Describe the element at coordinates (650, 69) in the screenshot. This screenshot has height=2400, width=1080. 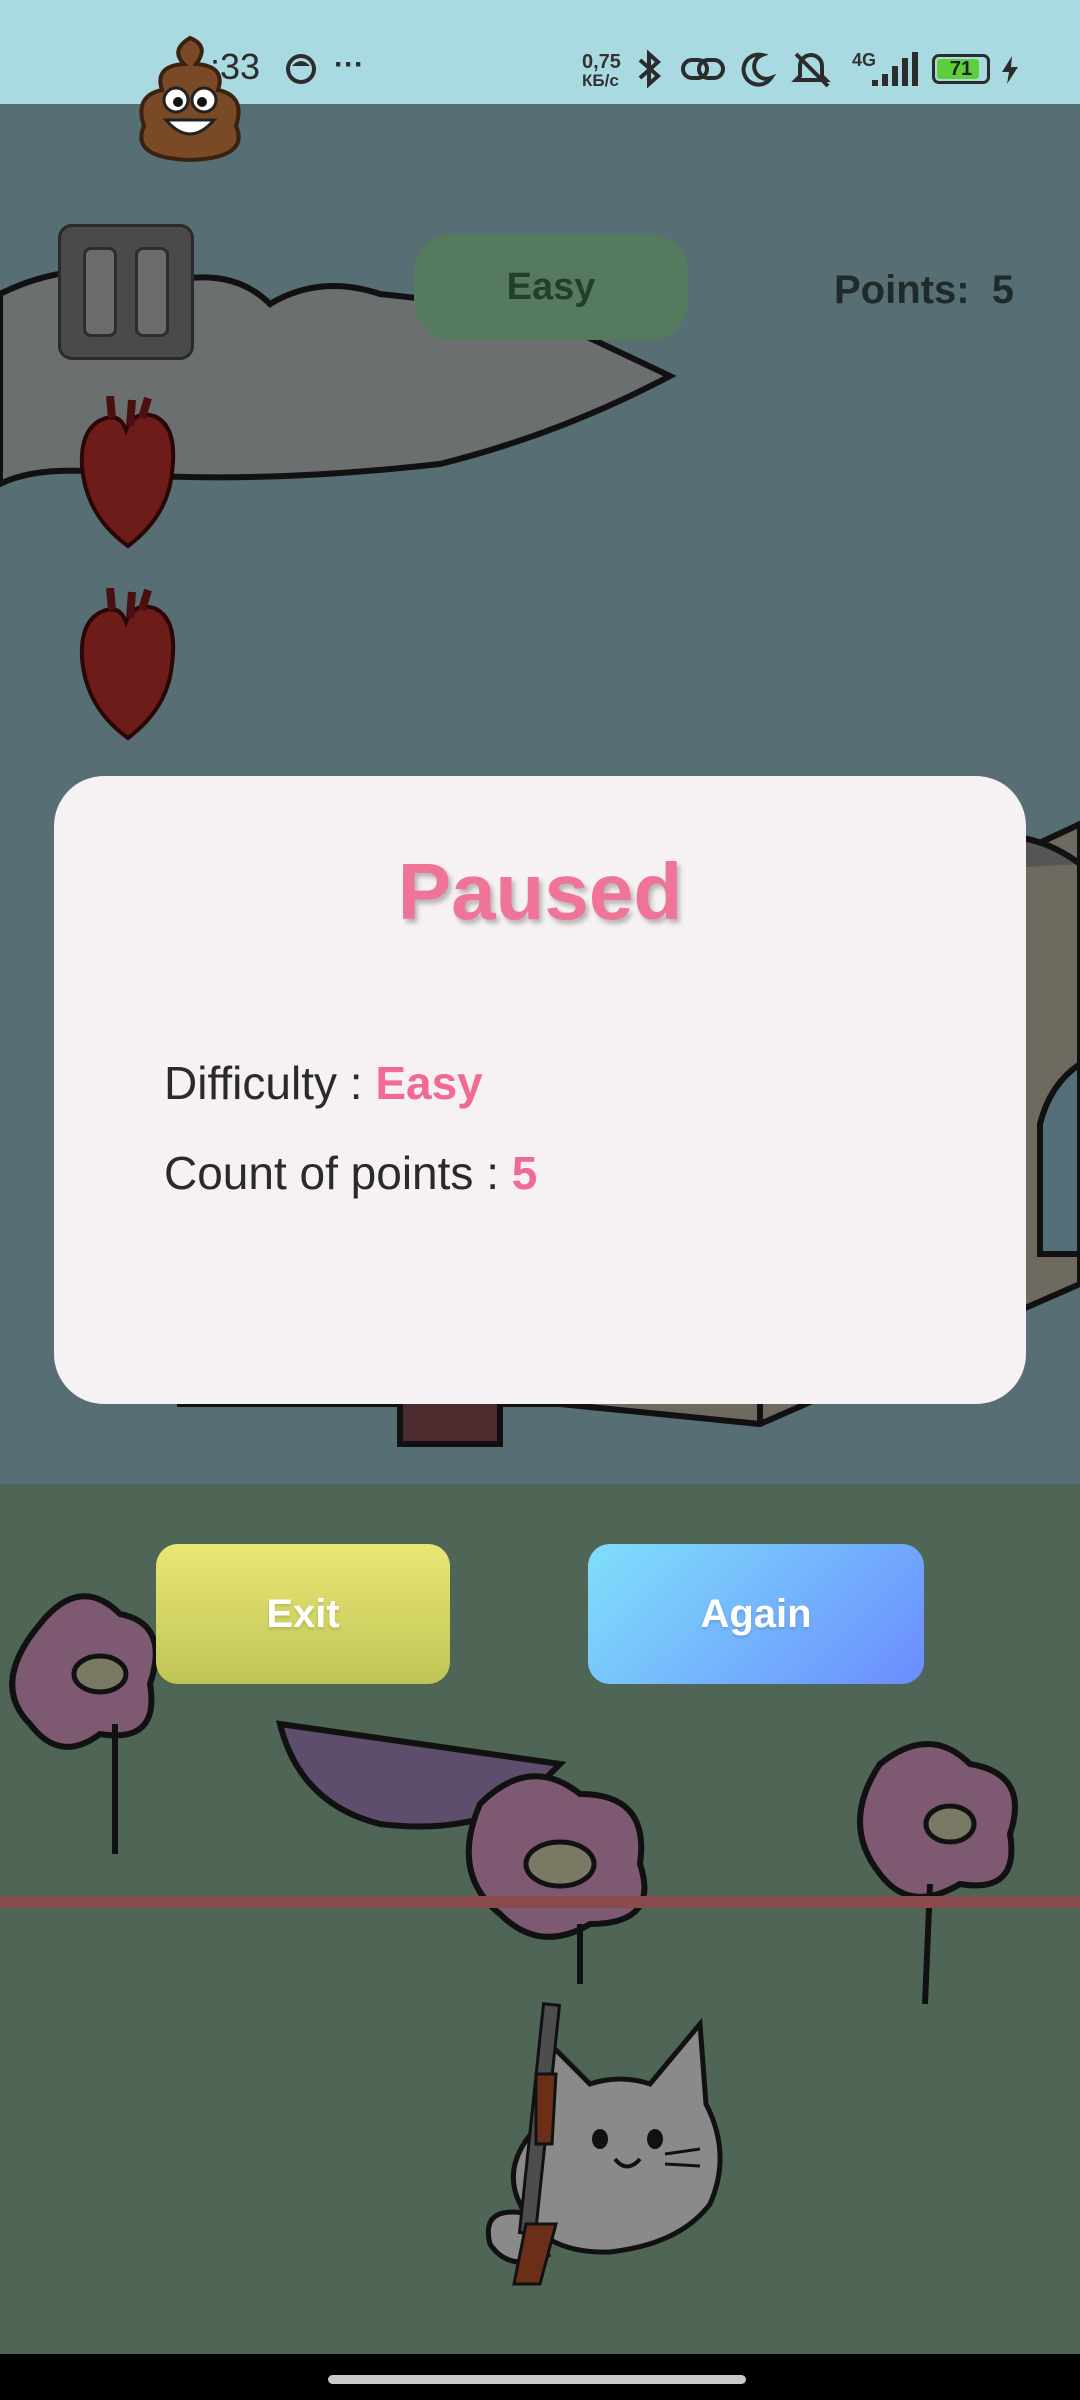
I see `bluetooth-icon` at that location.